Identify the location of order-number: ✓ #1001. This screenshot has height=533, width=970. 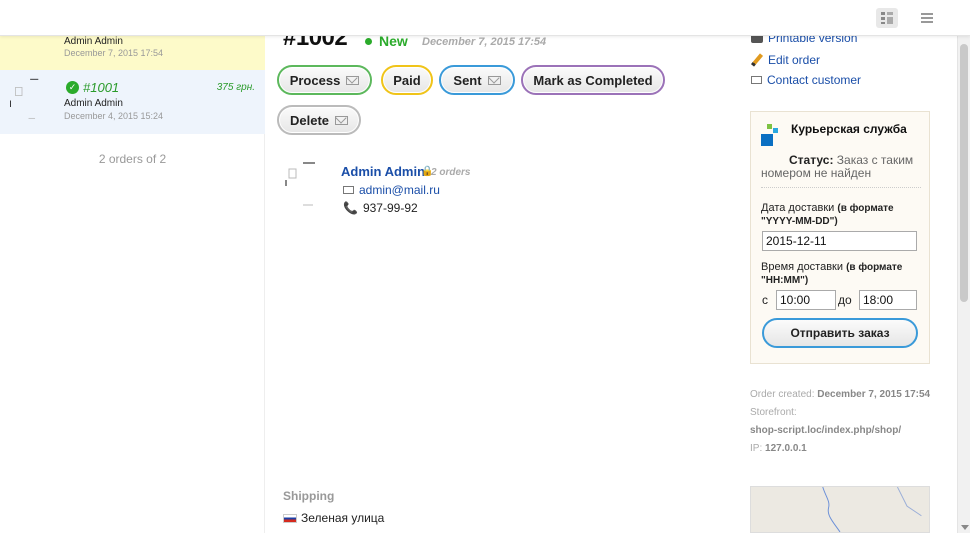
(92, 87).